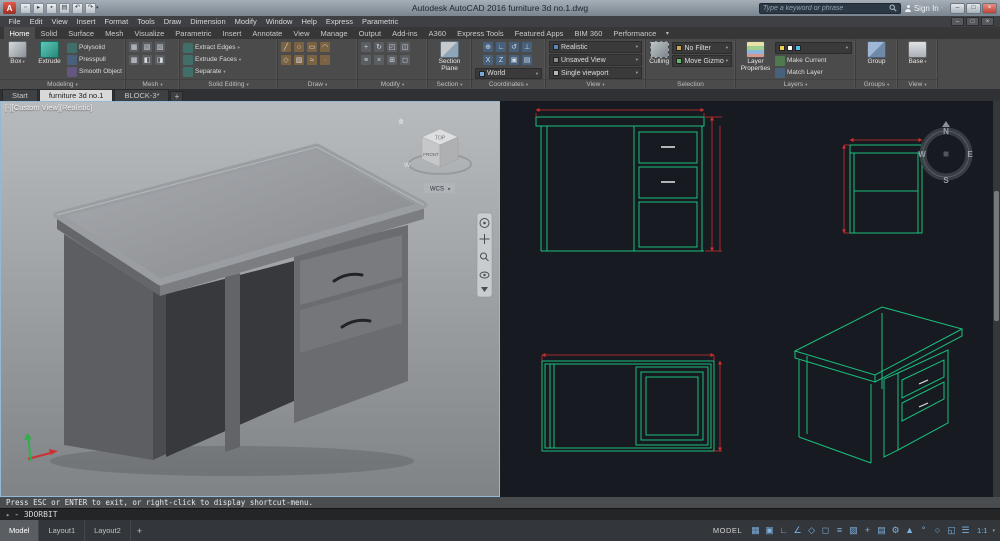  Describe the element at coordinates (755, 57) in the screenshot. I see `layer-properties-button: Layer Properties` at that location.